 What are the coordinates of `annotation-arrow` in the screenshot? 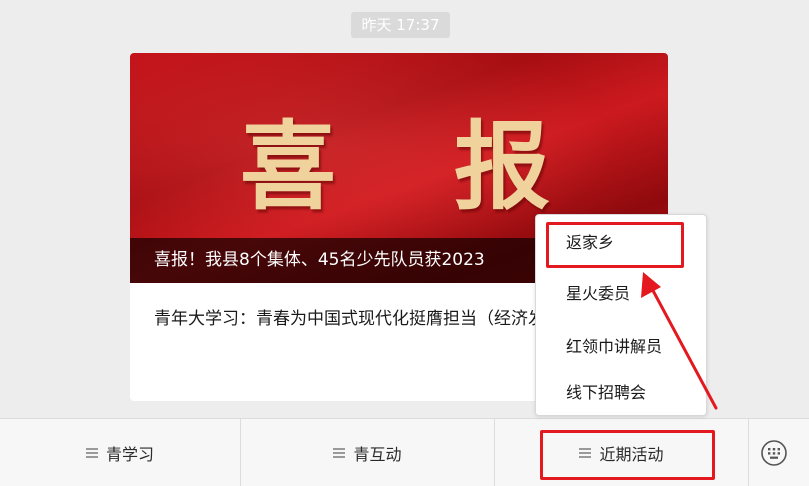 It's located at (679, 341).